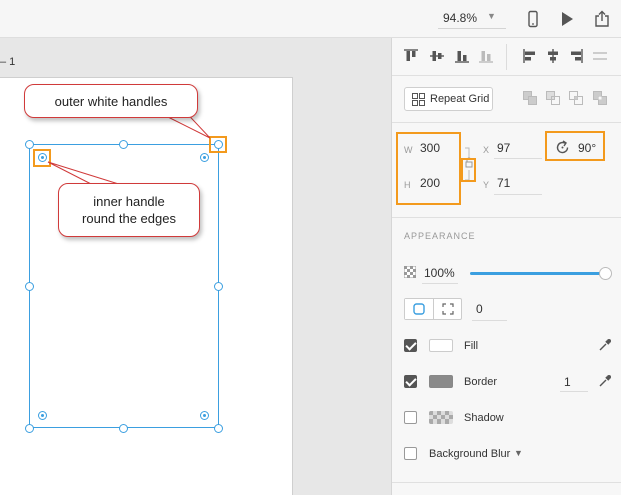  I want to click on fill-label: Fill, so click(471, 346).